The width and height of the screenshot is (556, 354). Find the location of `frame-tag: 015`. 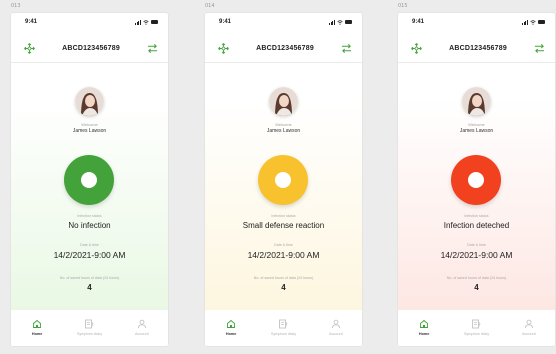

frame-tag: 015 is located at coordinates (403, 6).